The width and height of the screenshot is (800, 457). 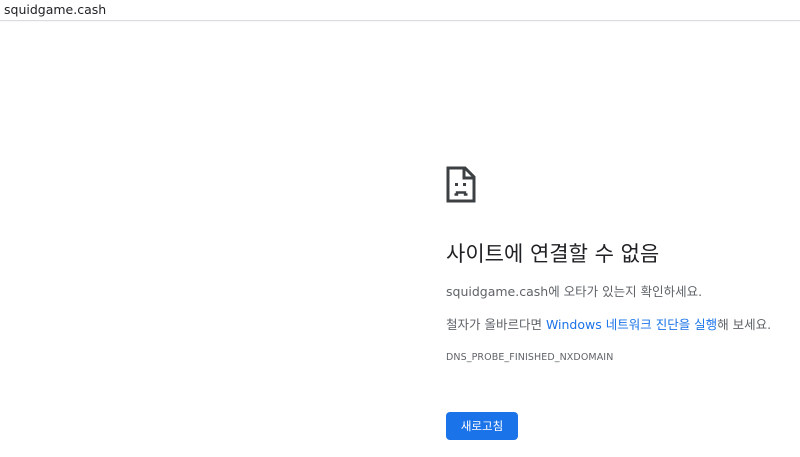 What do you see at coordinates (631, 324) in the screenshot?
I see `run-diagnostics-link: Windows 네트워크 진단을 실행` at bounding box center [631, 324].